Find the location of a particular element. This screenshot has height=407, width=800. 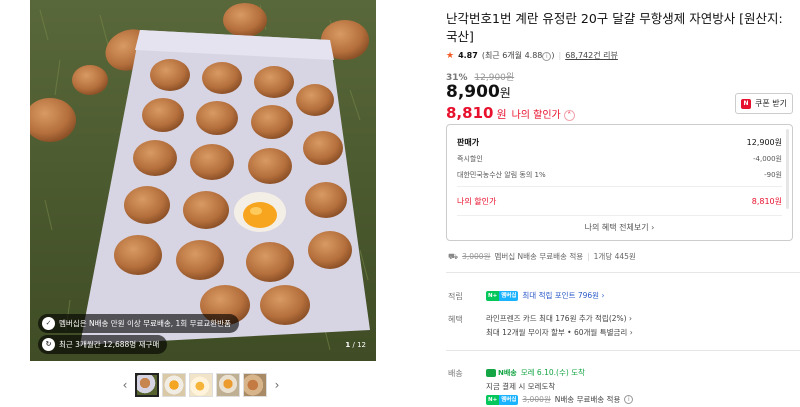

thumbnail-strip: ‹ › is located at coordinates (201, 385).